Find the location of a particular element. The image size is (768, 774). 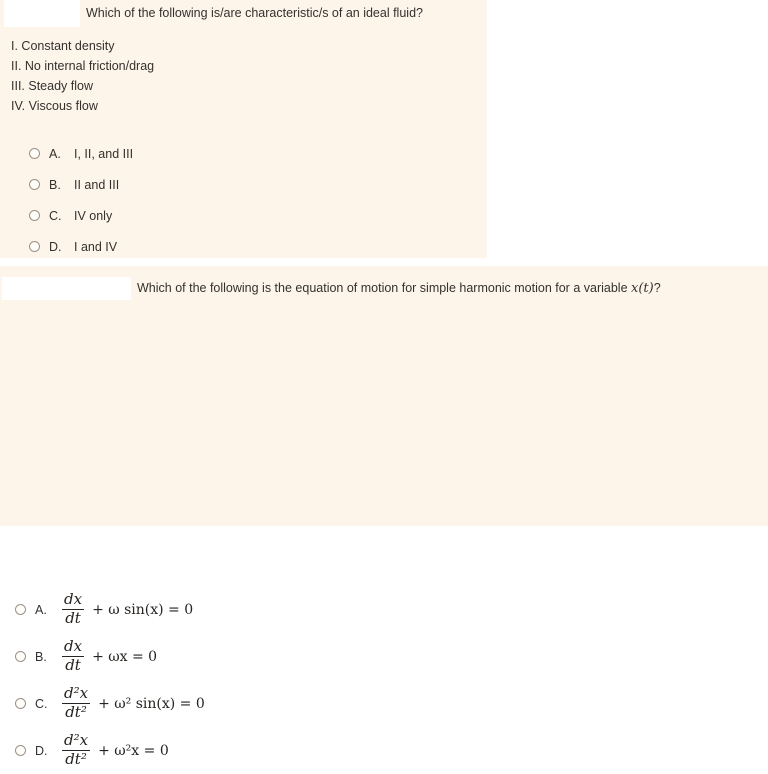

statement-item: I. Constant density is located at coordinates (63, 46).